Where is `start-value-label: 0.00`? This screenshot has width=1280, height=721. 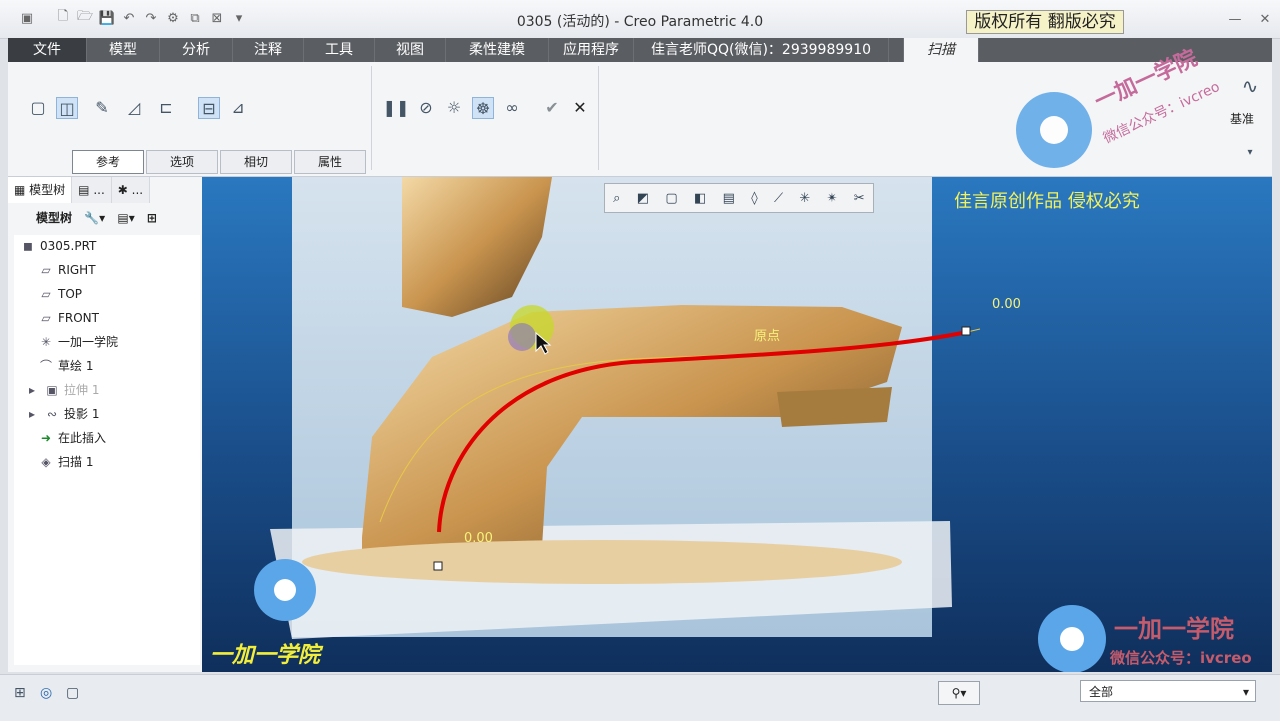
start-value-label: 0.00 is located at coordinates (478, 538).